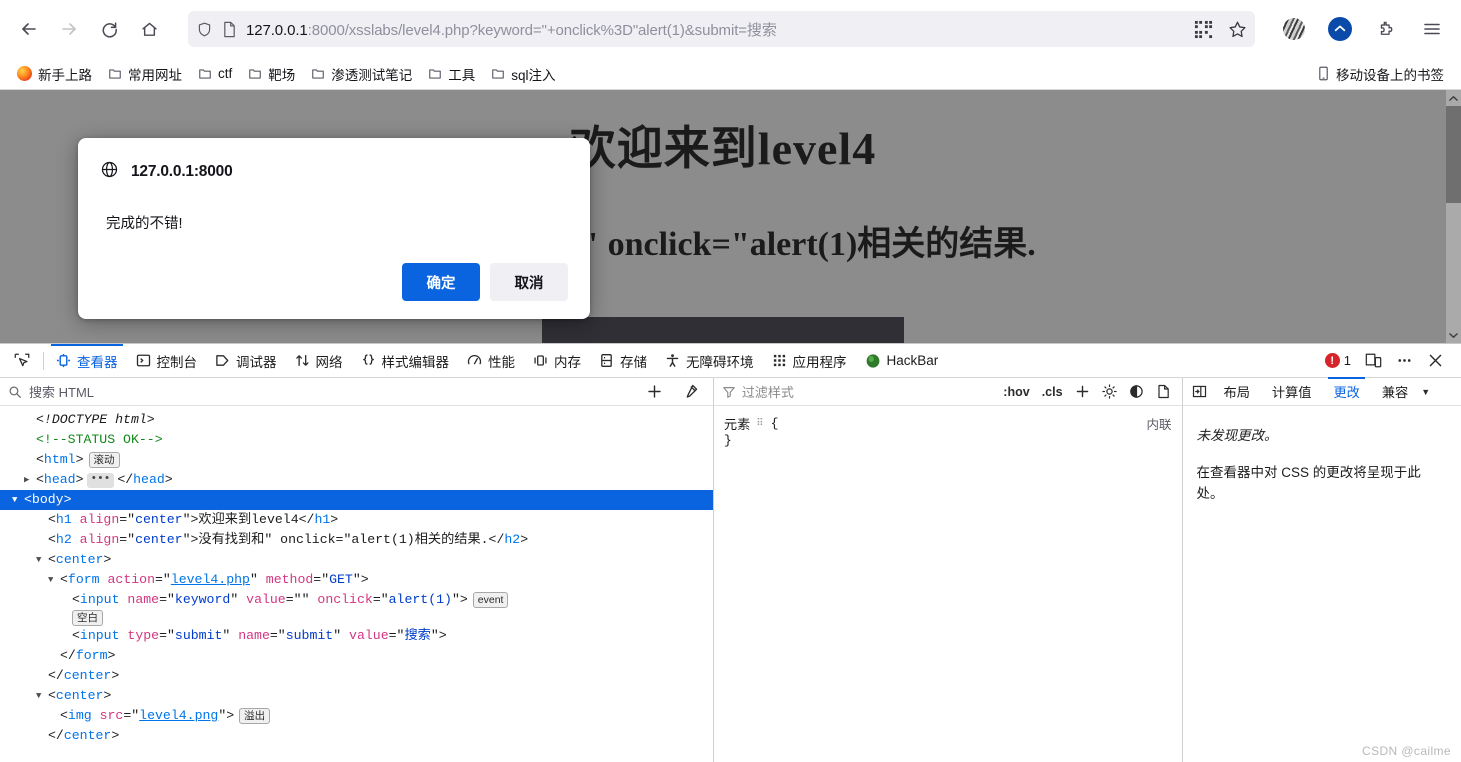 The width and height of the screenshot is (1461, 762). I want to click on expand-ellipsis-icon: •••, so click(100, 480).